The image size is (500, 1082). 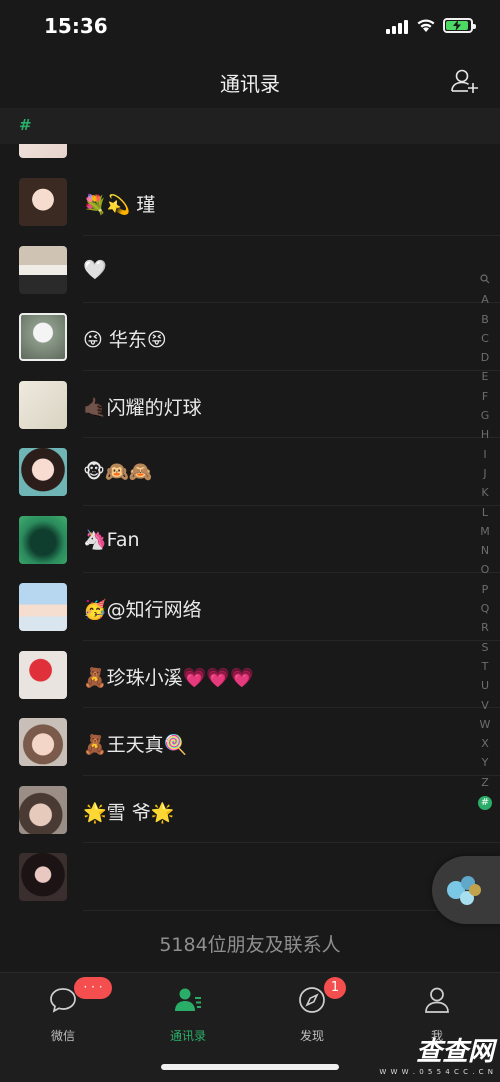 I want to click on contact-row: 🧸珍珠小溪💗💗💗, so click(x=250, y=674).